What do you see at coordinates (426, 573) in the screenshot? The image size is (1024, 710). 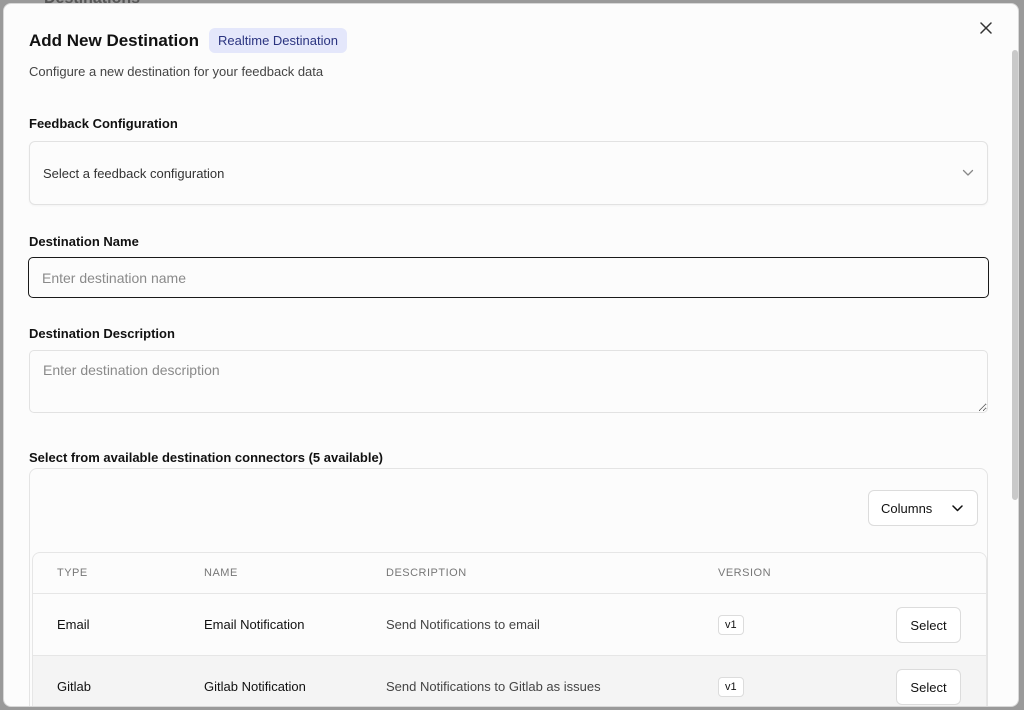 I see `header-description: DESCRIPTION` at bounding box center [426, 573].